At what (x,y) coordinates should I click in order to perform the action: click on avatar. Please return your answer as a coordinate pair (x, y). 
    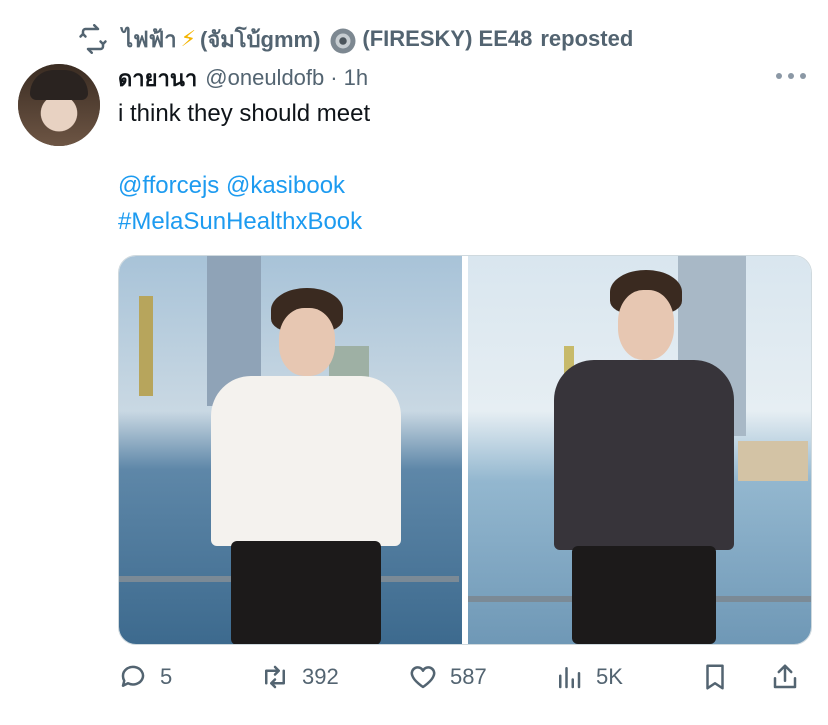
    Looking at the image, I should click on (59, 105).